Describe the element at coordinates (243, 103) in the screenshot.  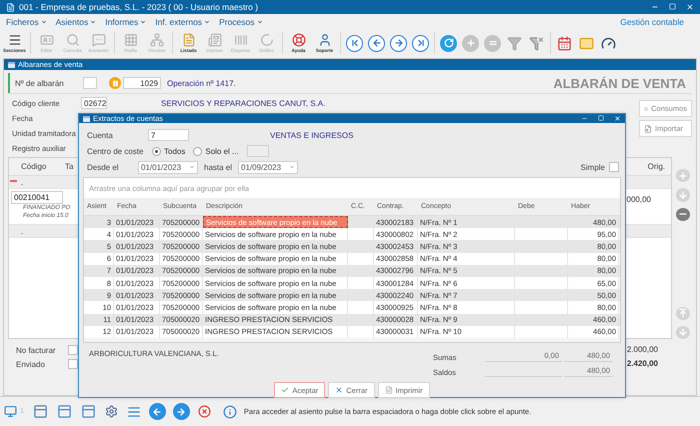
I see `client-name: SERVICIOS Y REPARACIONES CANUT, S.A.` at that location.